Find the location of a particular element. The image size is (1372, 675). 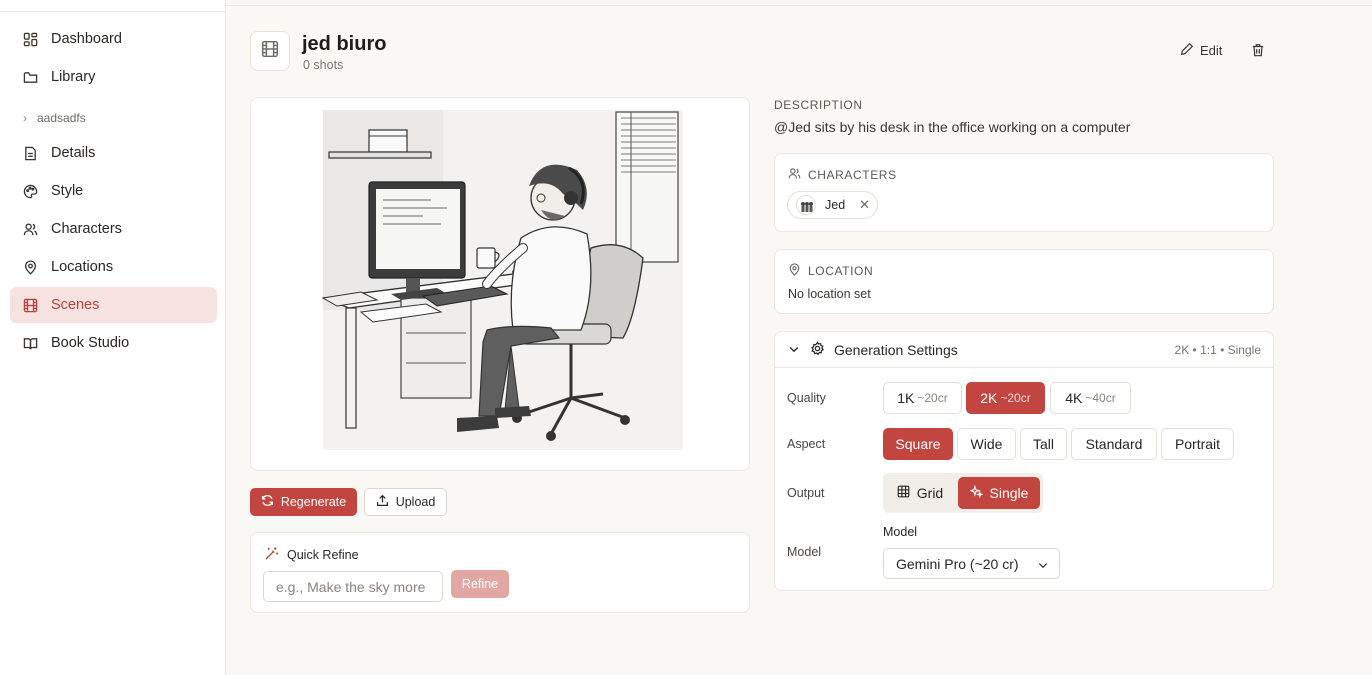

location-value: No location set is located at coordinates (829, 294).